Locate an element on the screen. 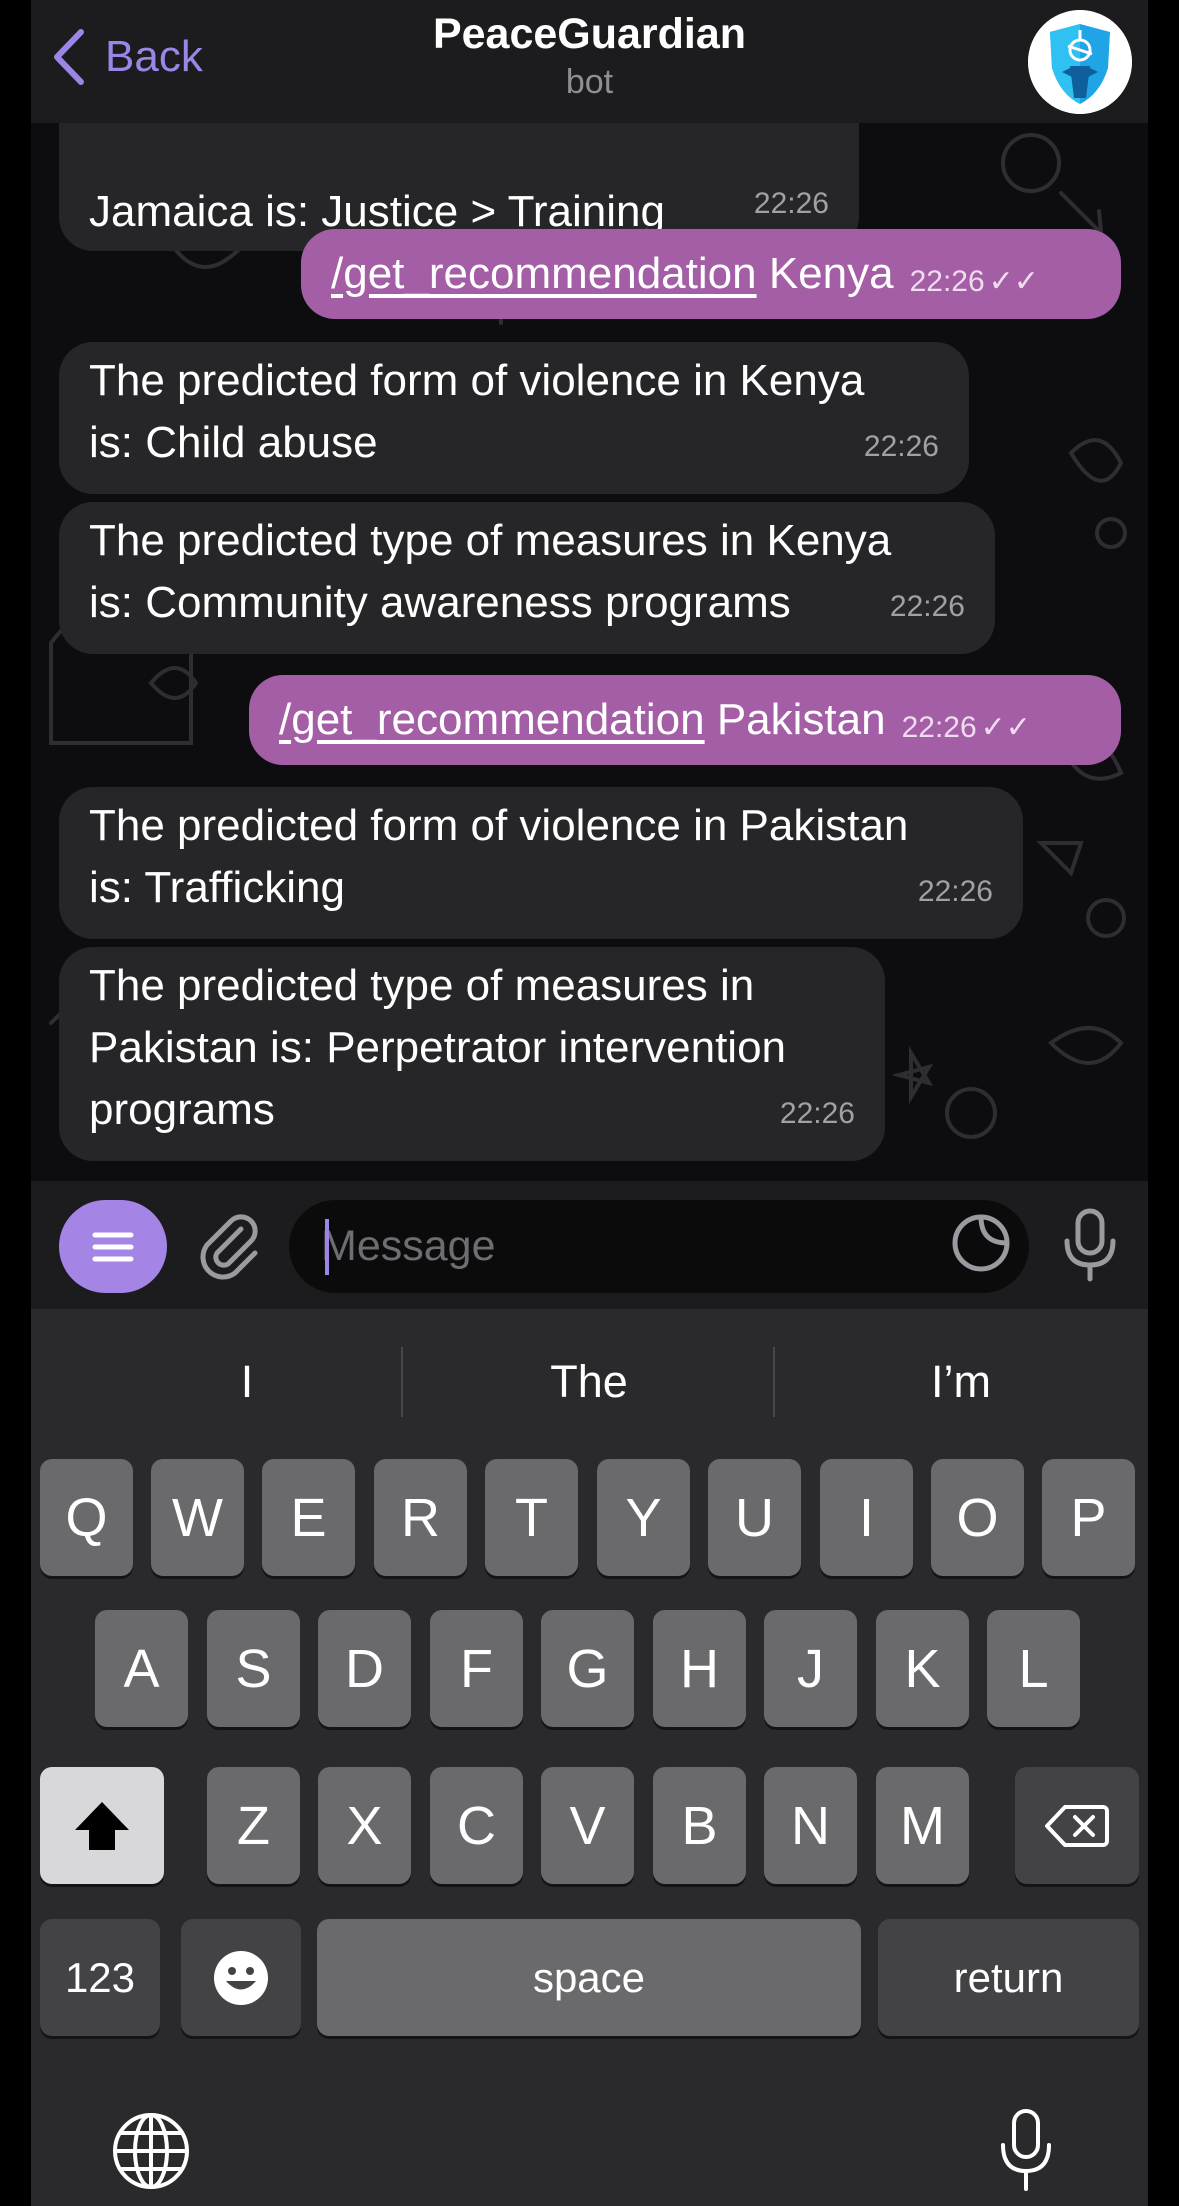  chat-subtitle: bot is located at coordinates (589, 82).